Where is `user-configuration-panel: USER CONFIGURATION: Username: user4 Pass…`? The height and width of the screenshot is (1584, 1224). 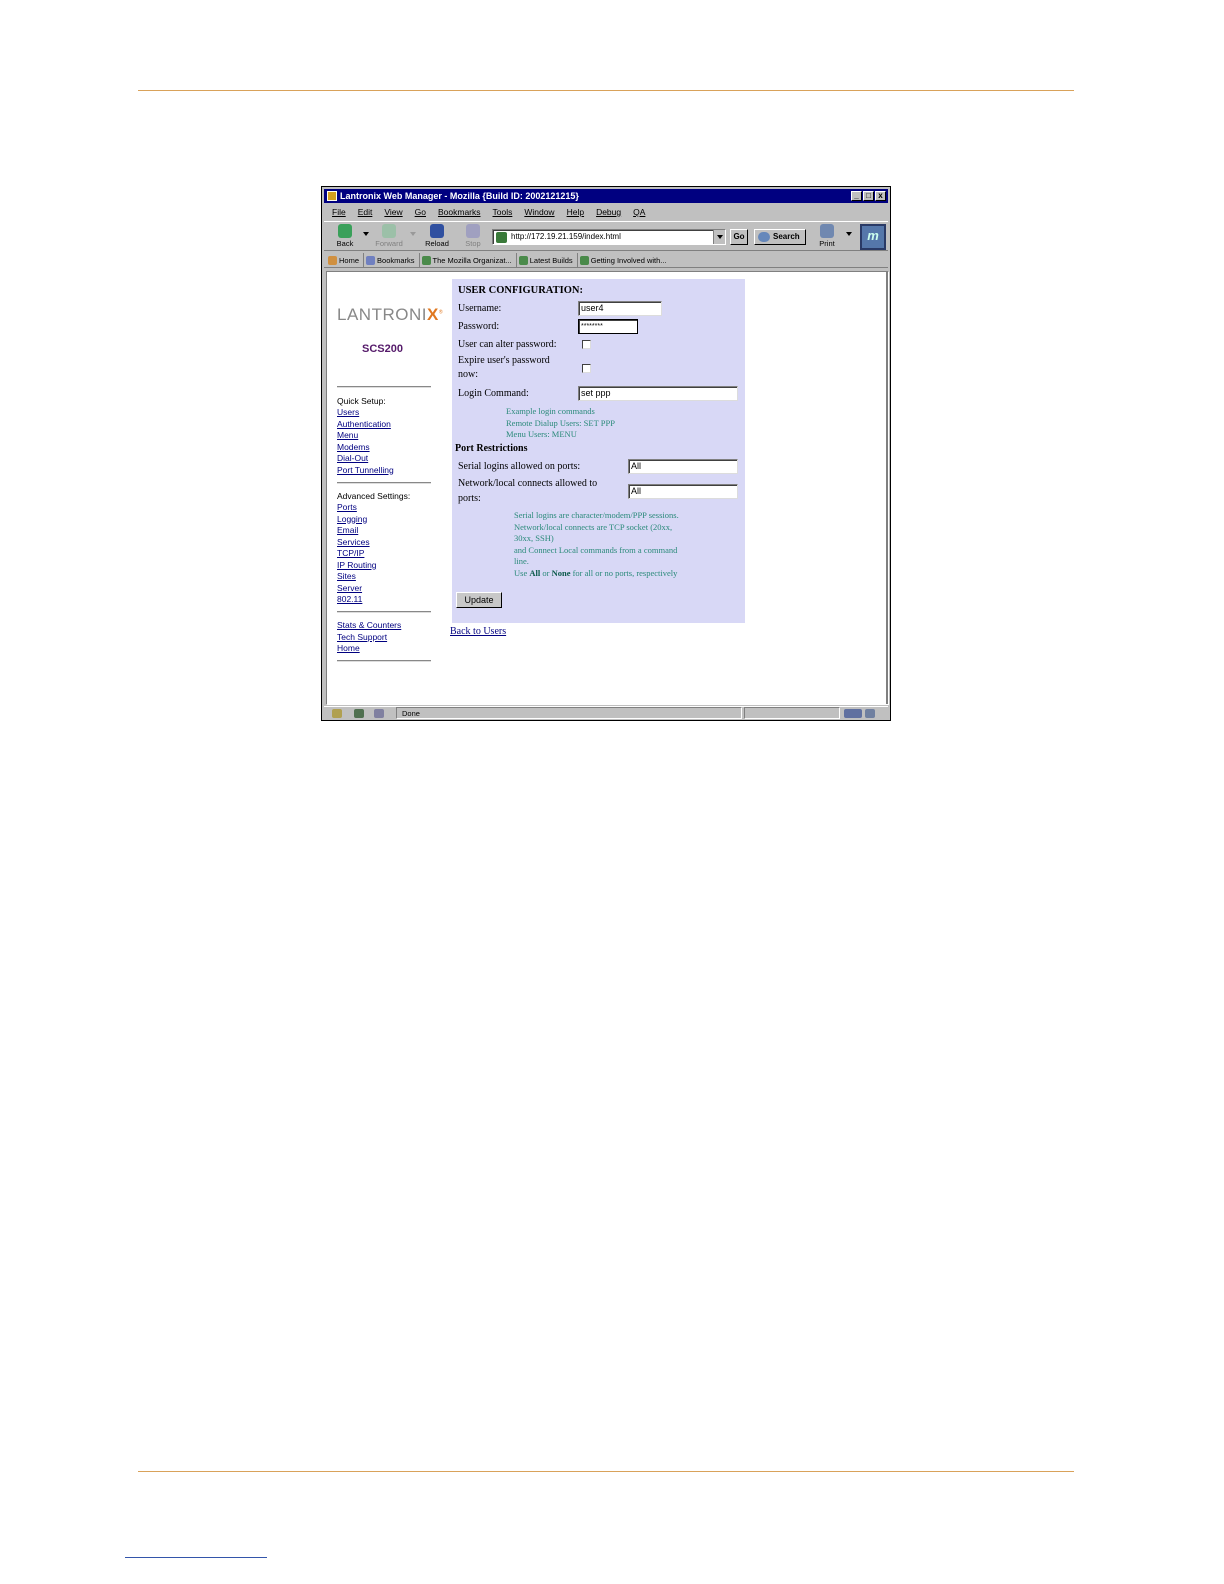
user-configuration-panel: USER CONFIGURATION: Username: user4 Pass… is located at coordinates (598, 451).